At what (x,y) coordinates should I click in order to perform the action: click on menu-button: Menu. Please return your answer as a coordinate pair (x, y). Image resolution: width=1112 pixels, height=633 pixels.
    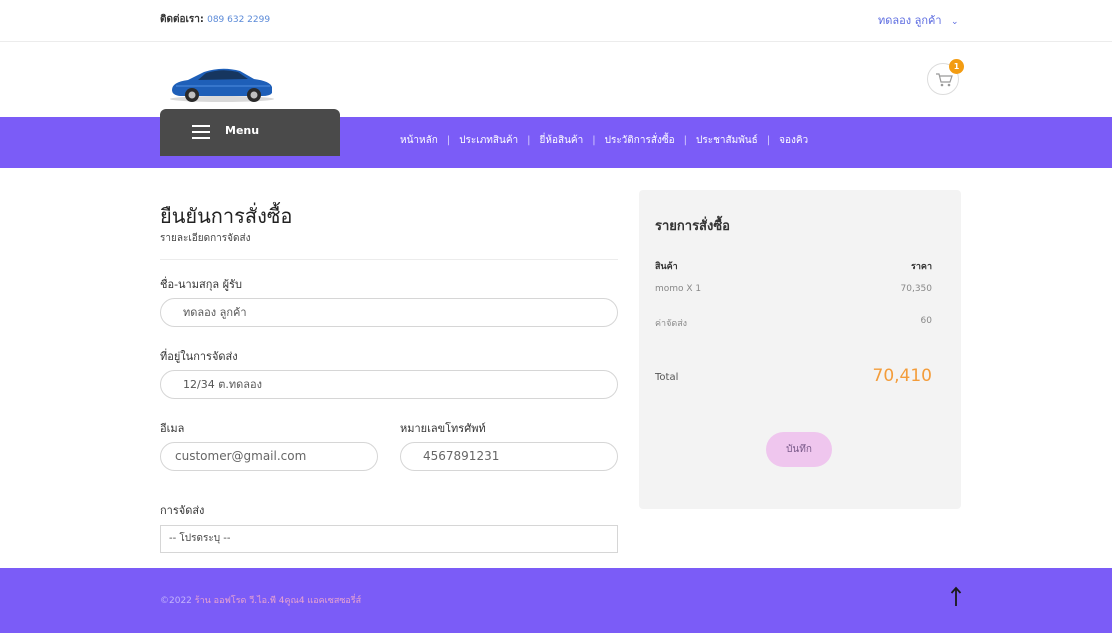
    Looking at the image, I should click on (250, 132).